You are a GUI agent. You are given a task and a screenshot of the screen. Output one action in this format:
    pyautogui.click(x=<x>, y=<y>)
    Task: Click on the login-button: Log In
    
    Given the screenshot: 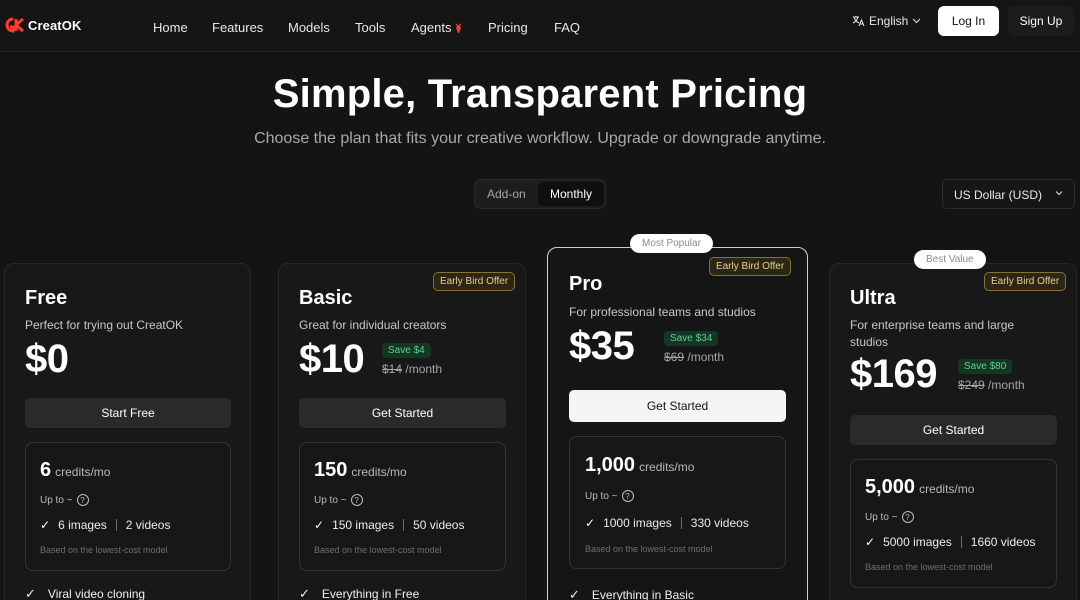 What is the action you would take?
    pyautogui.click(x=968, y=21)
    